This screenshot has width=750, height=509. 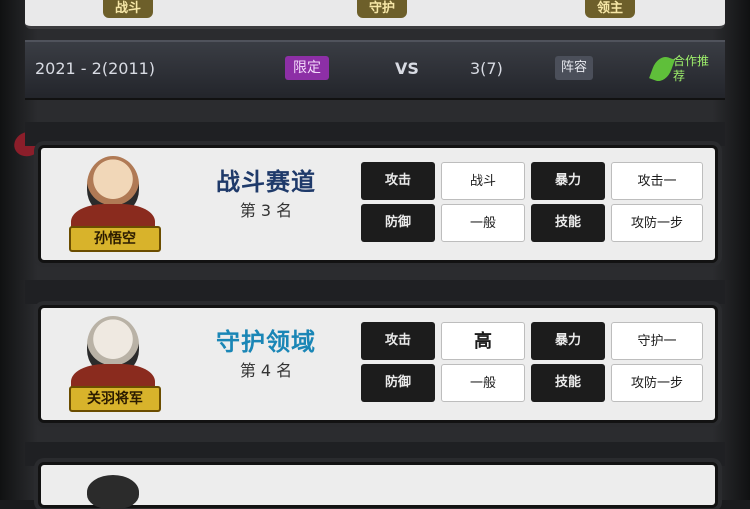 What do you see at coordinates (657, 341) in the screenshot?
I see `stat-value: 守护一` at bounding box center [657, 341].